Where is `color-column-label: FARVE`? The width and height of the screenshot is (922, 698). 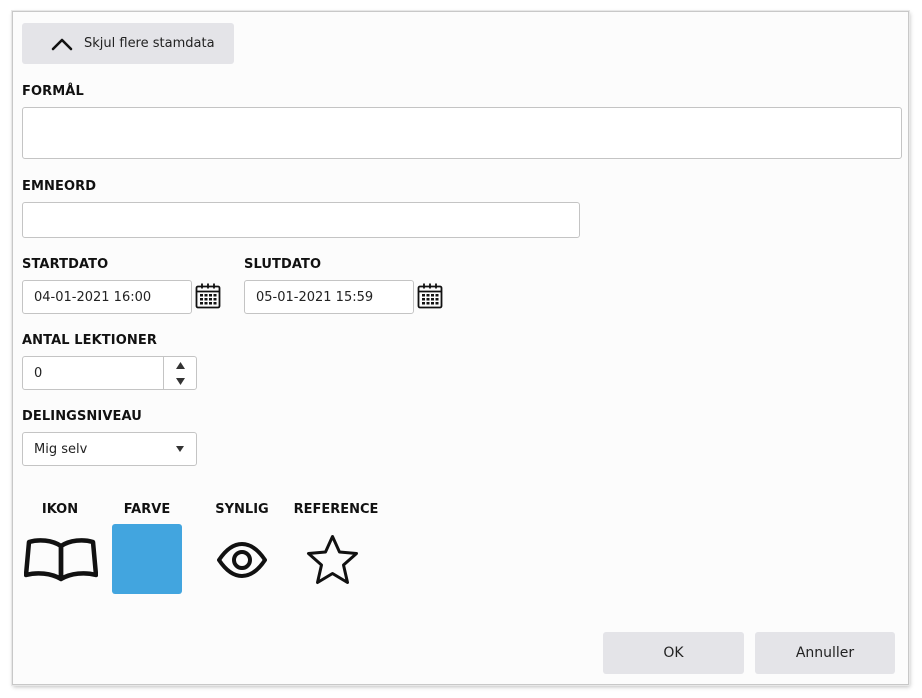
color-column-label: FARVE is located at coordinates (147, 509).